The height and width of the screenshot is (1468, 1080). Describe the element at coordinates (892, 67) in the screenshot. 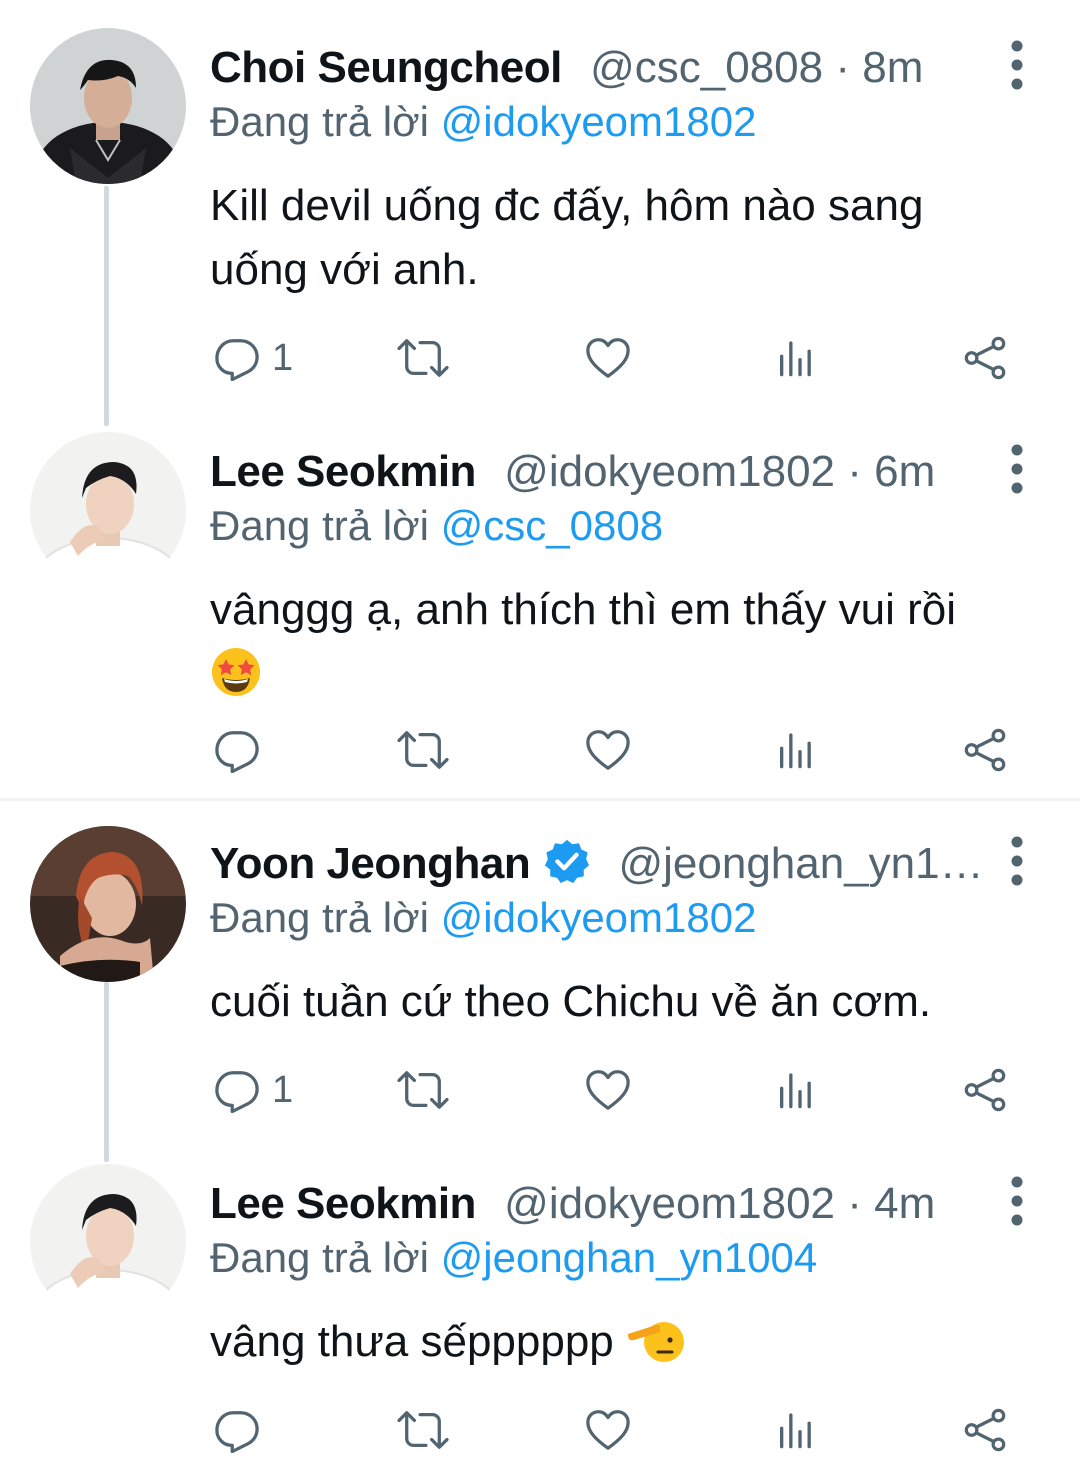

I see `timestamp: 8m` at that location.